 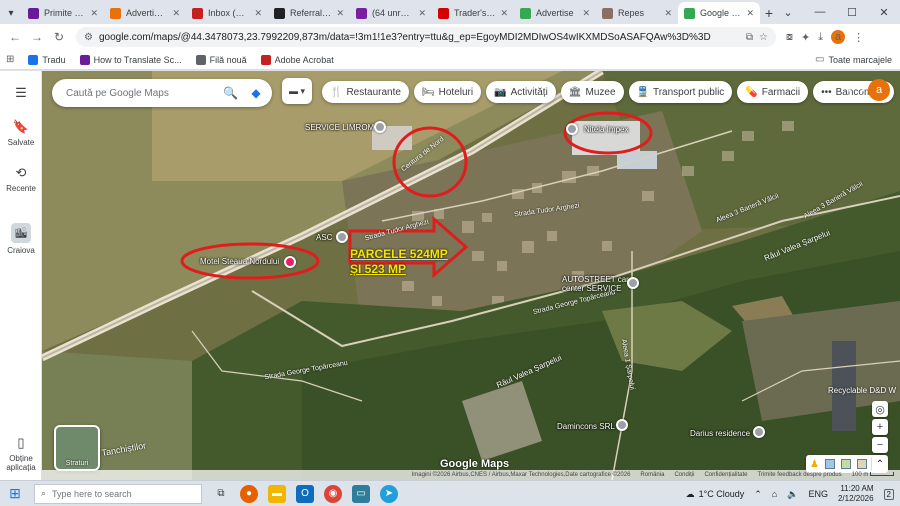 What do you see at coordinates (256, 93) in the screenshot?
I see `directions-icon: ◆` at bounding box center [256, 93].